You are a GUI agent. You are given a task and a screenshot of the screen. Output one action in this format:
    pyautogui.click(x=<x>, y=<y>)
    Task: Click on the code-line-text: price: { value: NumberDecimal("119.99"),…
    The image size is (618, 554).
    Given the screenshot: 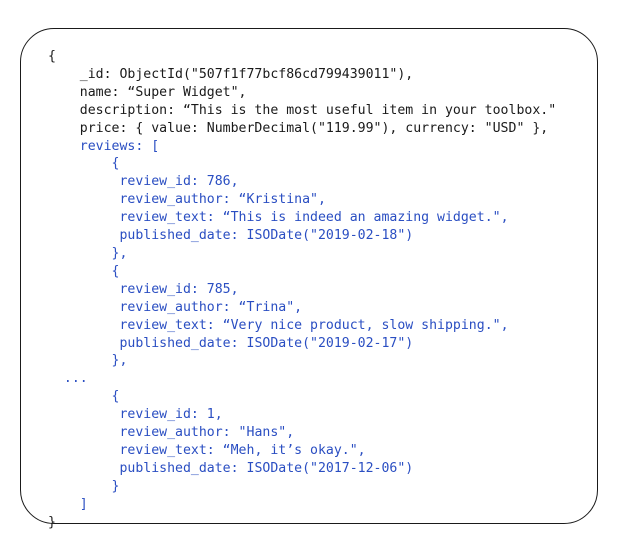 What is the action you would take?
    pyautogui.click(x=314, y=128)
    